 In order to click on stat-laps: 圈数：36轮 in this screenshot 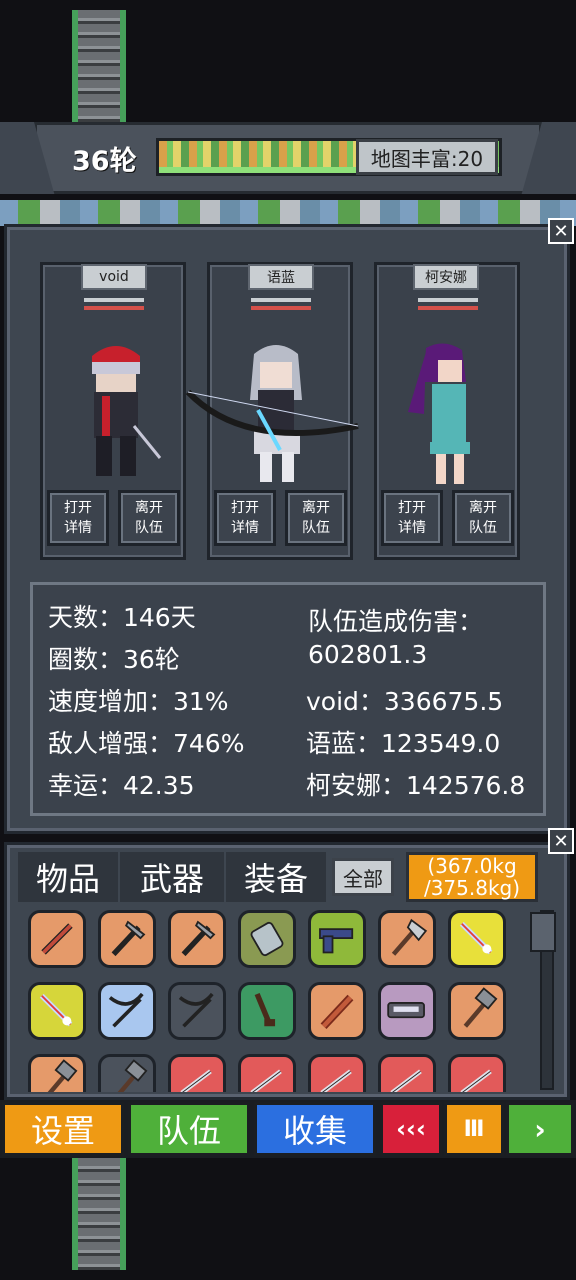, I will do `click(114, 659)`.